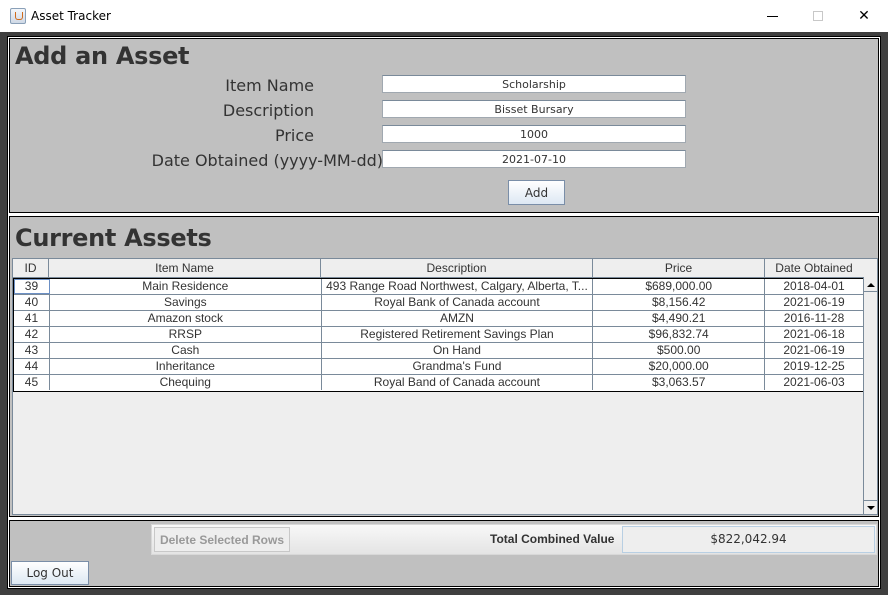 This screenshot has width=888, height=595. I want to click on cell-price: $4,490.21, so click(679, 318).